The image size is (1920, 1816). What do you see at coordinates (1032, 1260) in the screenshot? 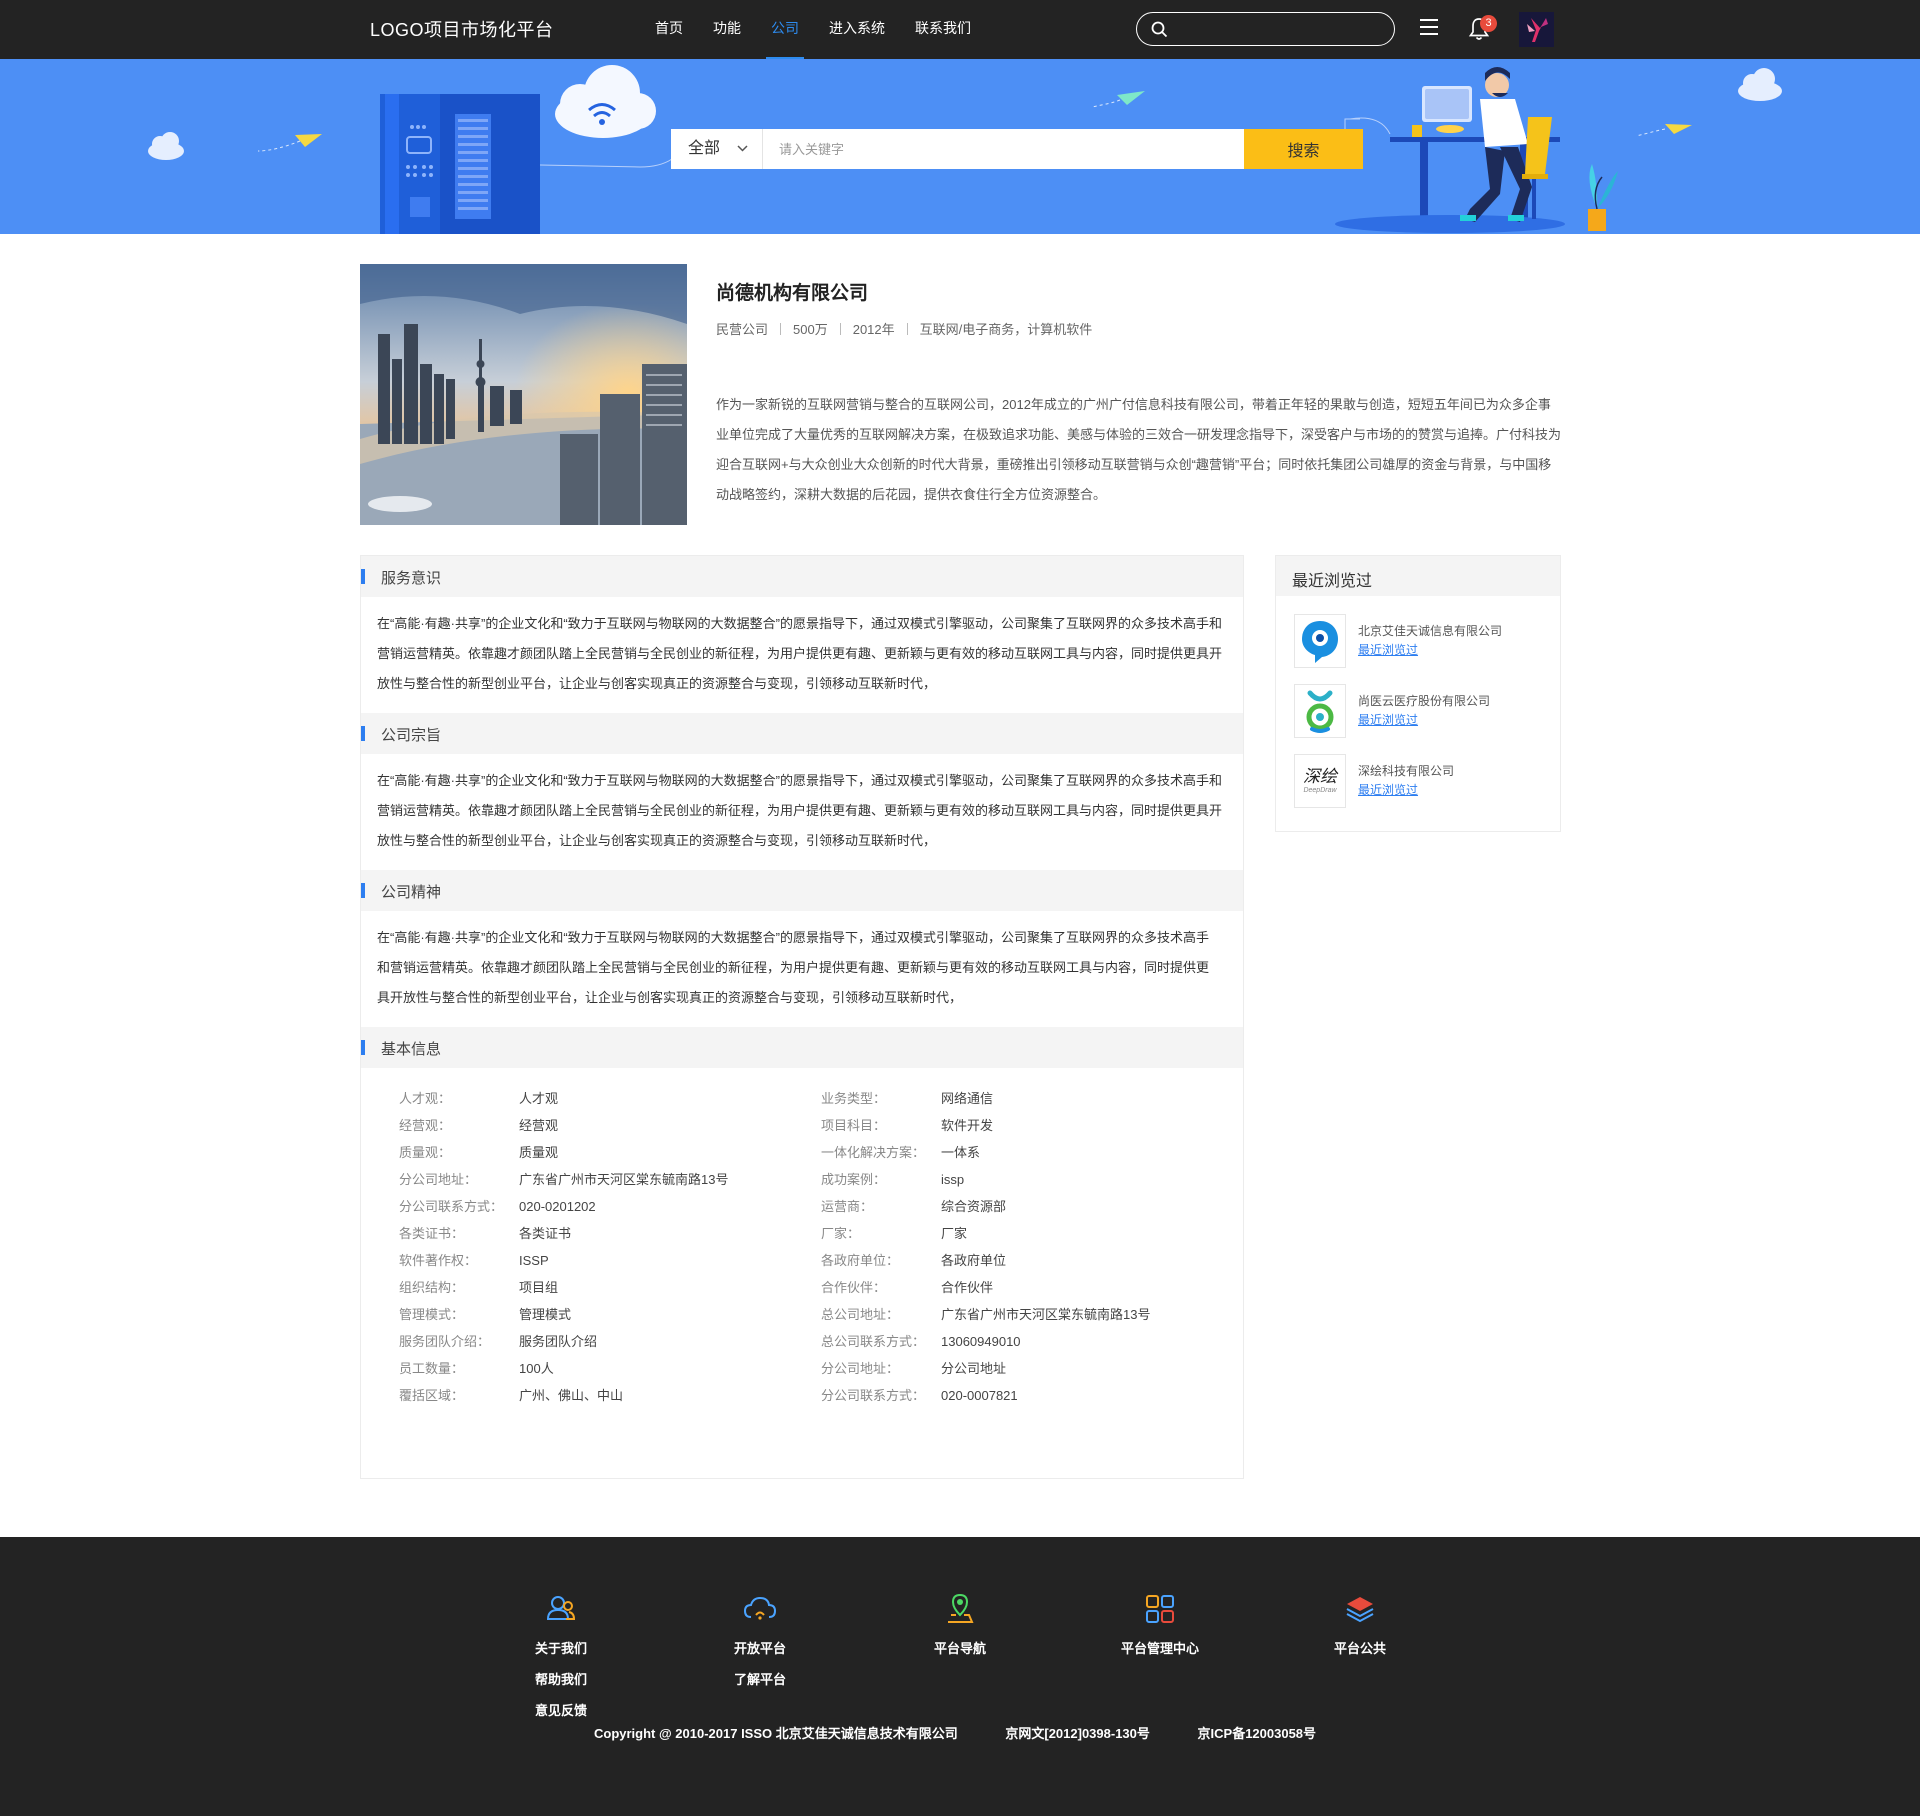
I see `info-row: 各政府单位： 各政府单位` at bounding box center [1032, 1260].